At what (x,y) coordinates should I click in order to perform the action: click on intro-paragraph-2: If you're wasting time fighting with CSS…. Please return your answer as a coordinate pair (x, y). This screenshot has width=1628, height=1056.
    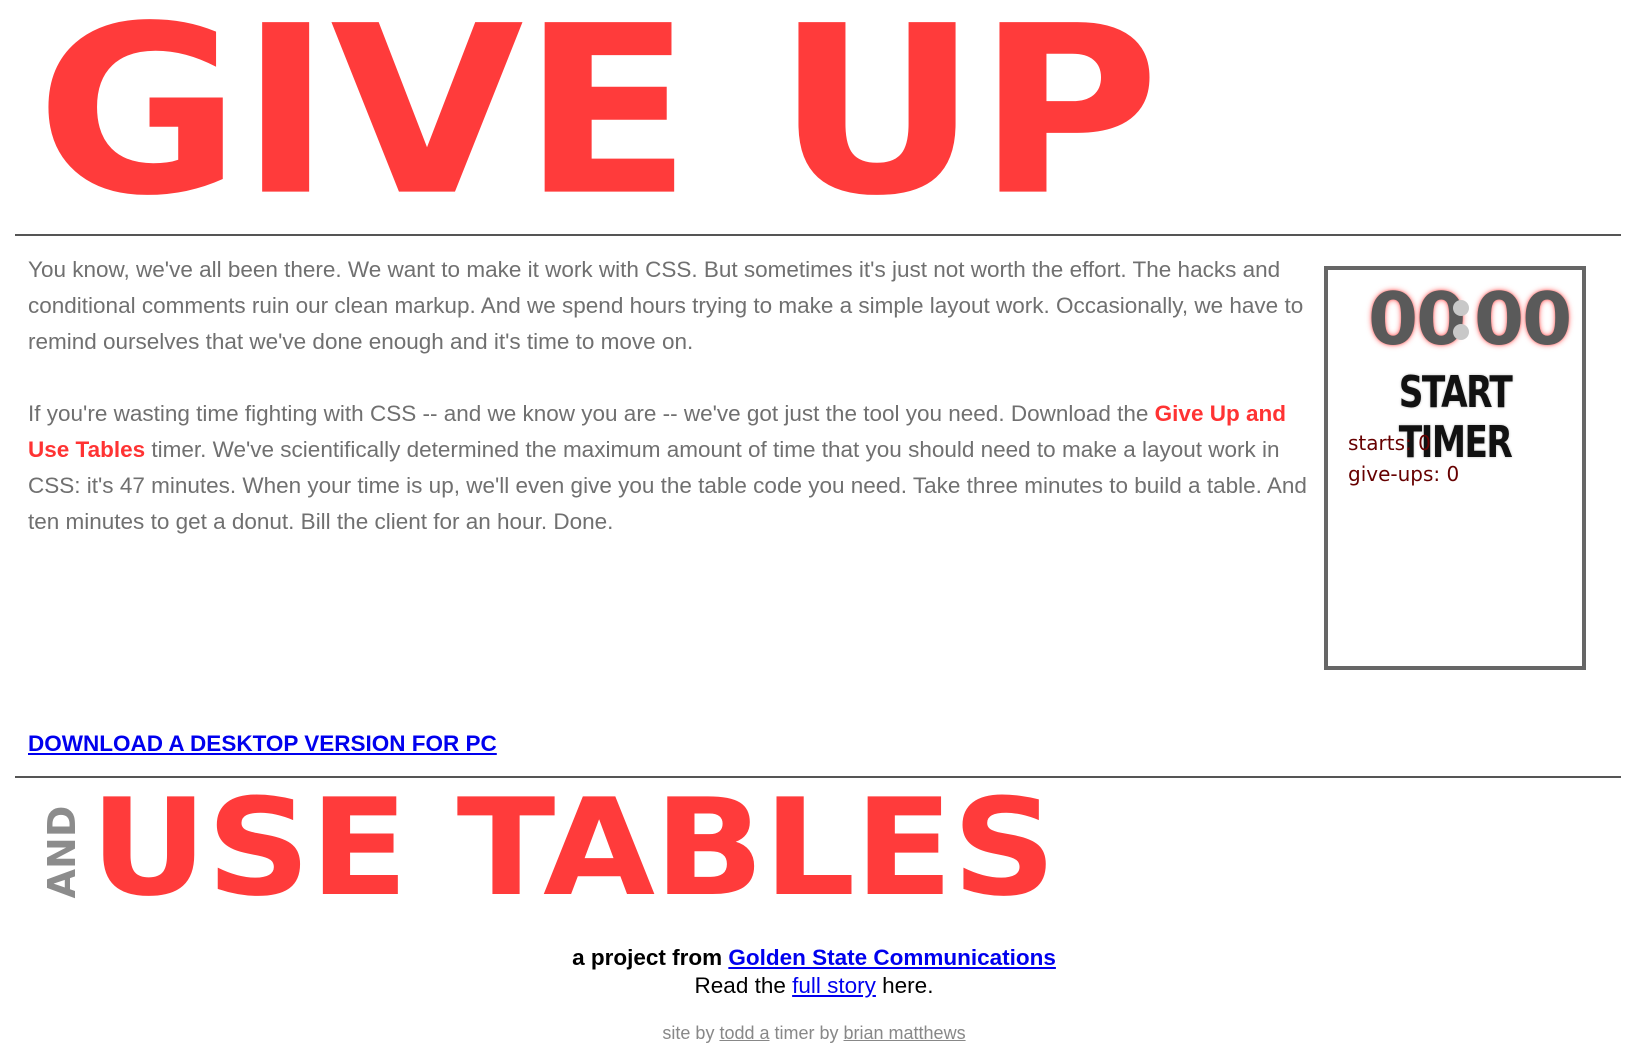
    Looking at the image, I should click on (673, 468).